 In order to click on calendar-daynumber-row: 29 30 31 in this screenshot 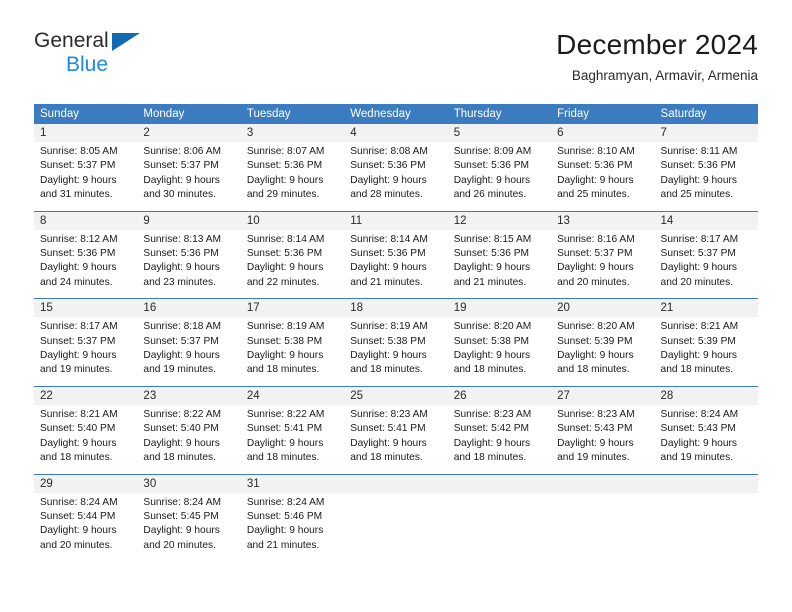, I will do `click(396, 483)`.